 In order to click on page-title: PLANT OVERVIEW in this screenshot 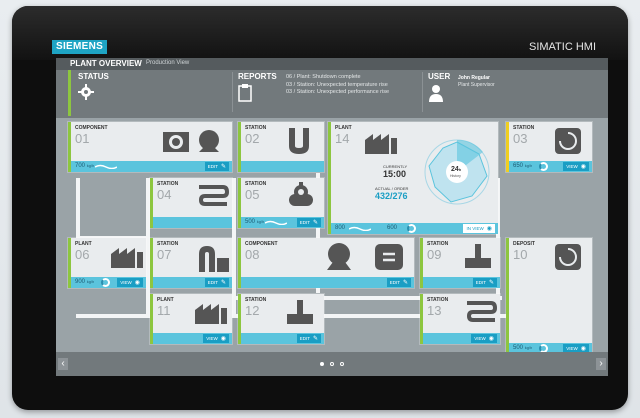, I will do `click(106, 63)`.